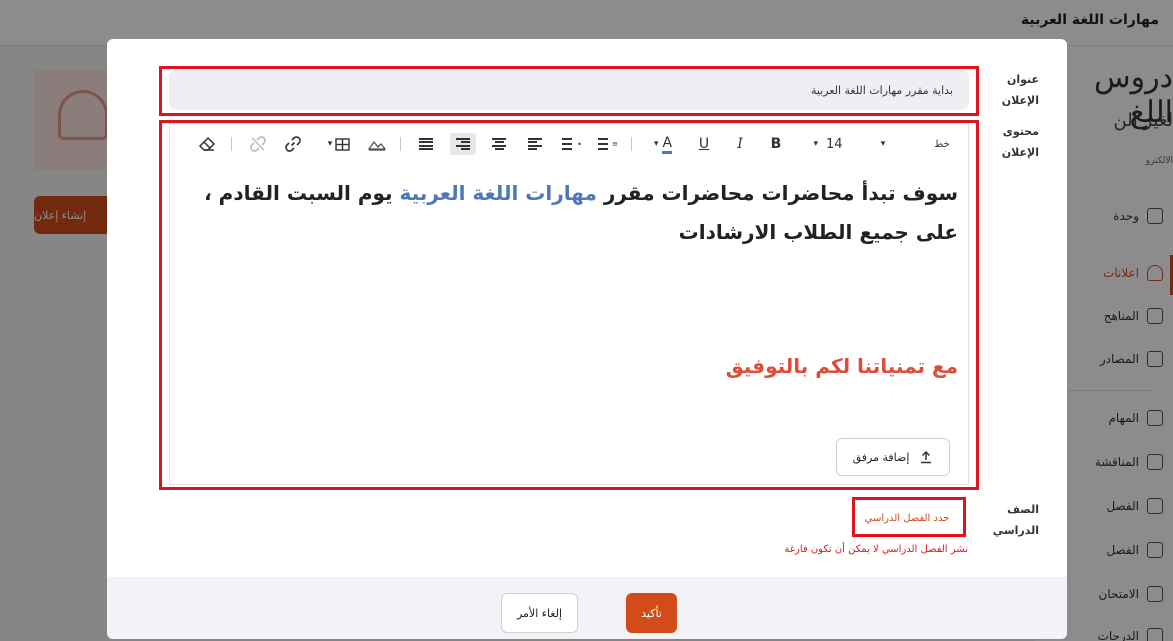 Image resolution: width=1173 pixels, height=641 pixels. I want to click on semester-field-label: الصف الدراسي, so click(1015, 520).